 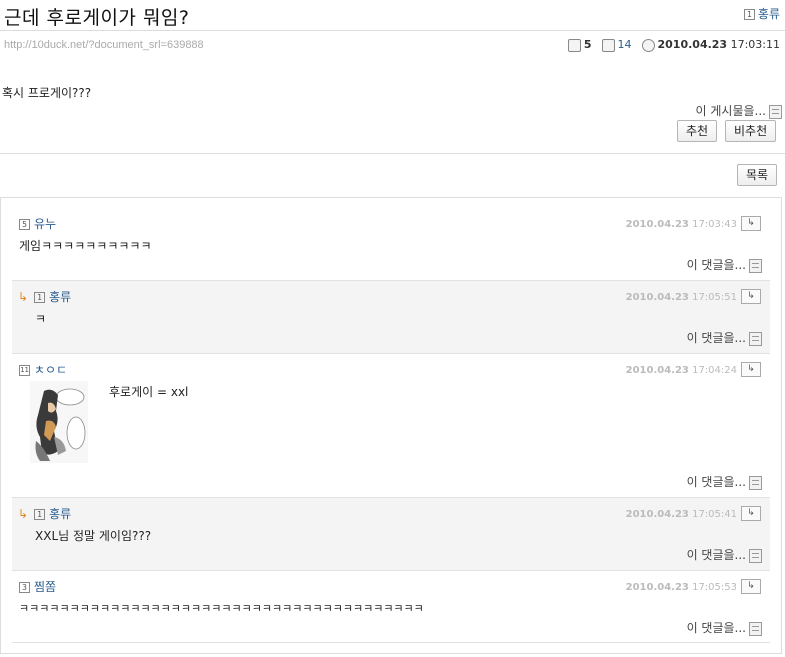 I want to click on comment-count: 5, so click(x=579, y=45).